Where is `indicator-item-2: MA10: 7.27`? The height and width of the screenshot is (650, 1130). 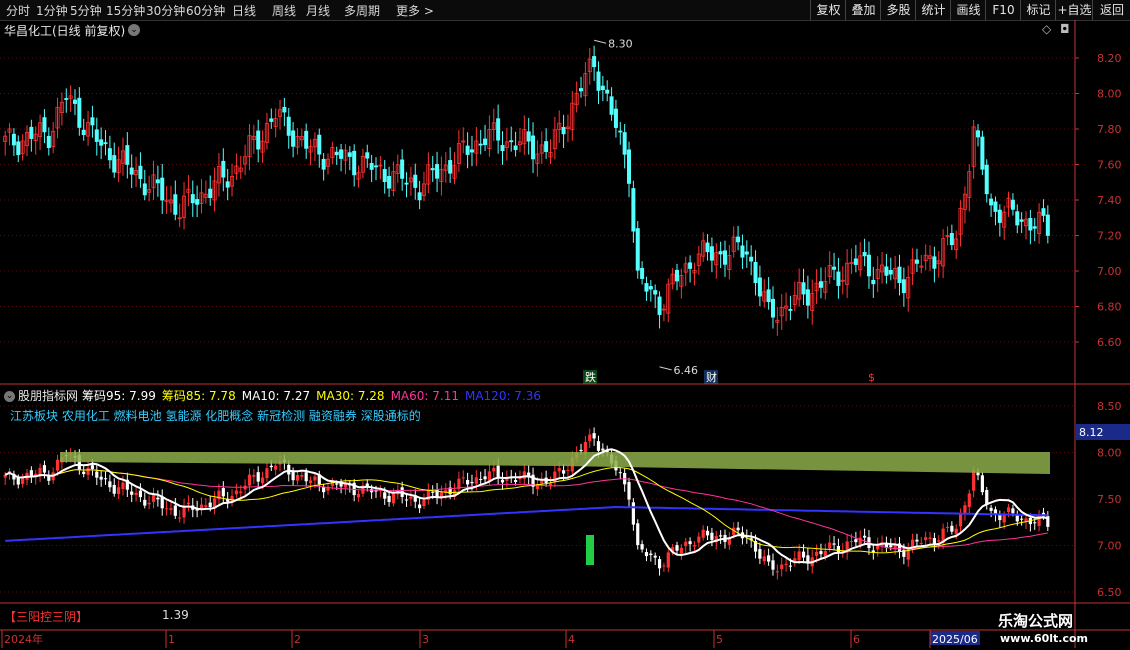 indicator-item-2: MA10: 7.27 is located at coordinates (276, 396).